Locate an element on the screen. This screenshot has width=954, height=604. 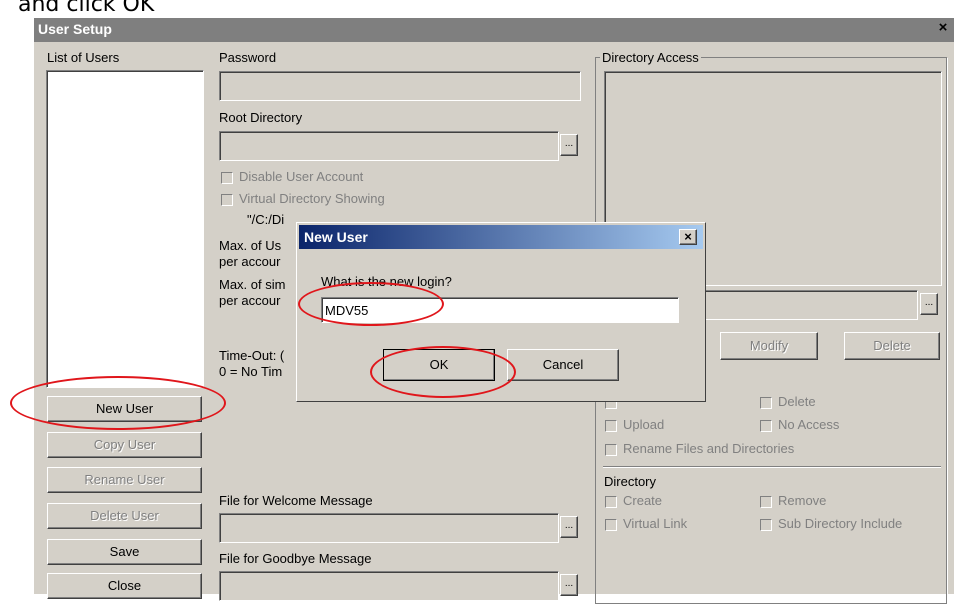
virtual-path-label: "/C:/Di is located at coordinates (266, 219).